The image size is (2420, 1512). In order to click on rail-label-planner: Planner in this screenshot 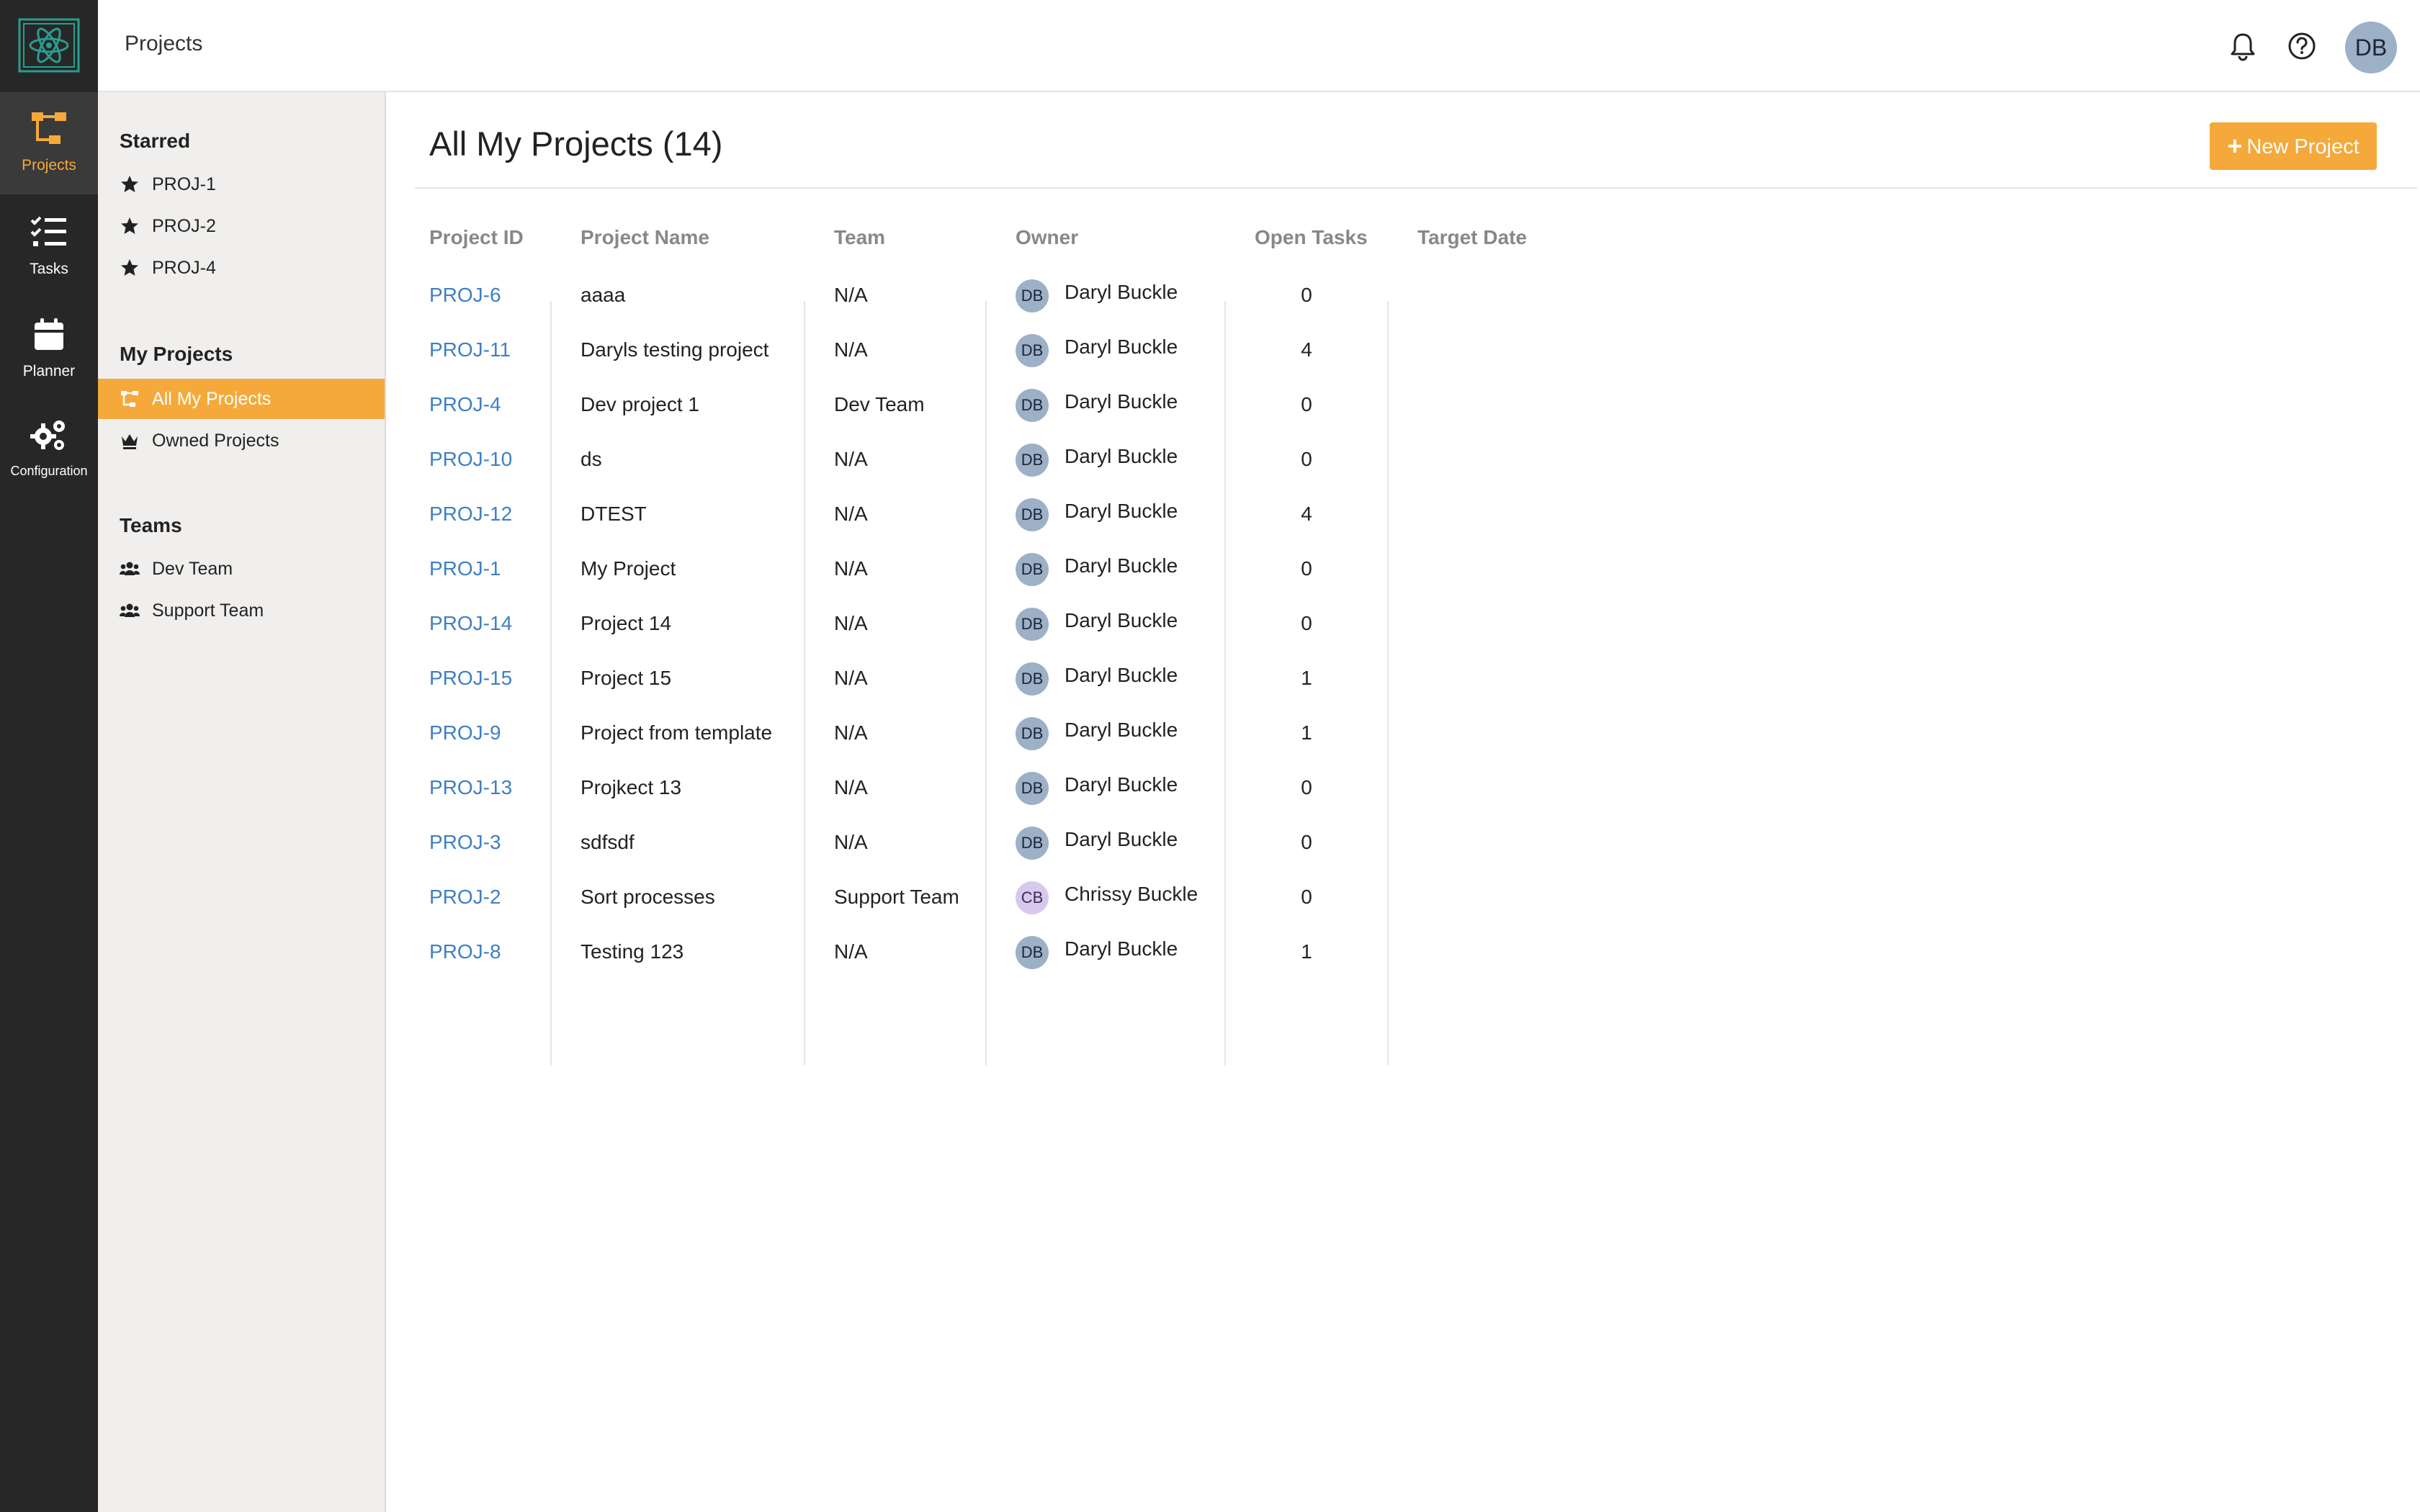, I will do `click(49, 371)`.